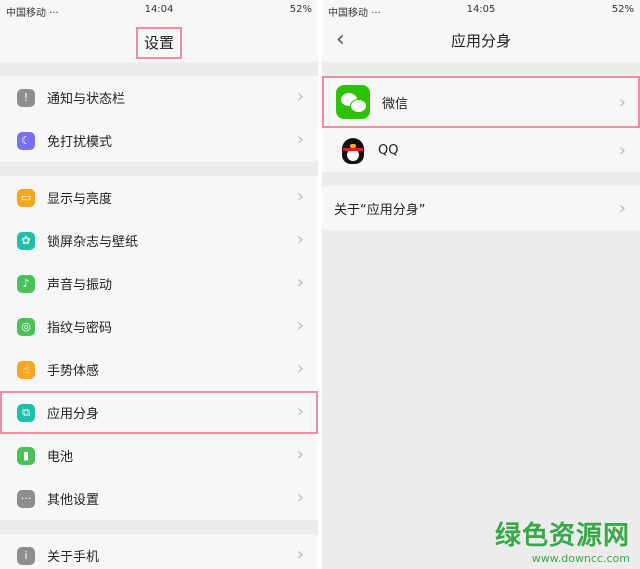  What do you see at coordinates (26, 197) in the screenshot?
I see `display-icon: ▭` at bounding box center [26, 197].